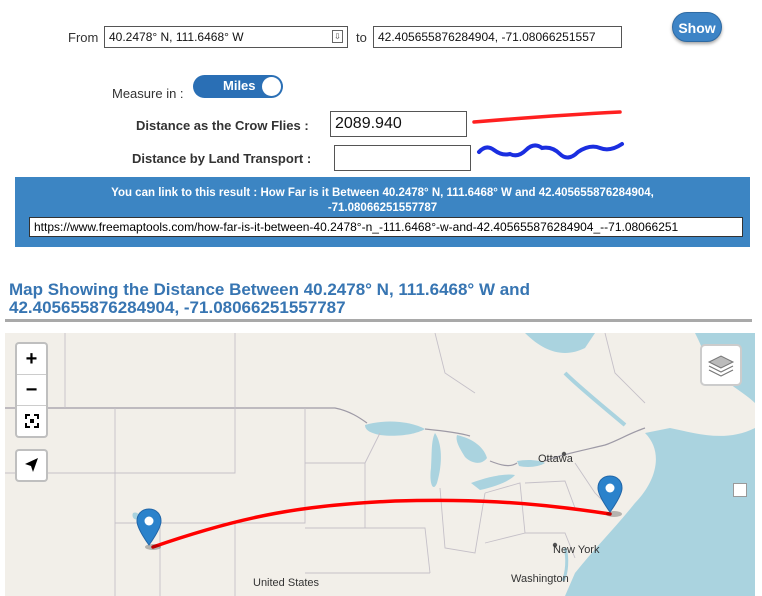 This screenshot has height=596, width=762. Describe the element at coordinates (547, 117) in the screenshot. I see `crow-line-legend` at that location.